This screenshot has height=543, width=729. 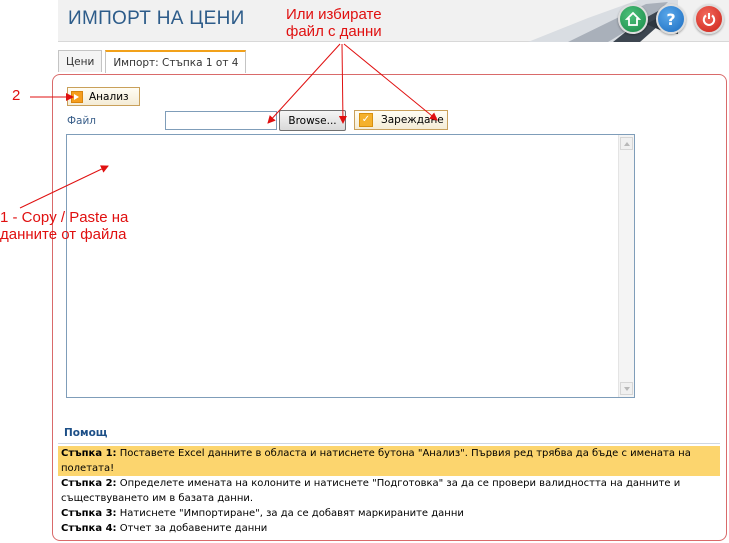 I want to click on step-label: Стъпка 1:, so click(x=89, y=453).